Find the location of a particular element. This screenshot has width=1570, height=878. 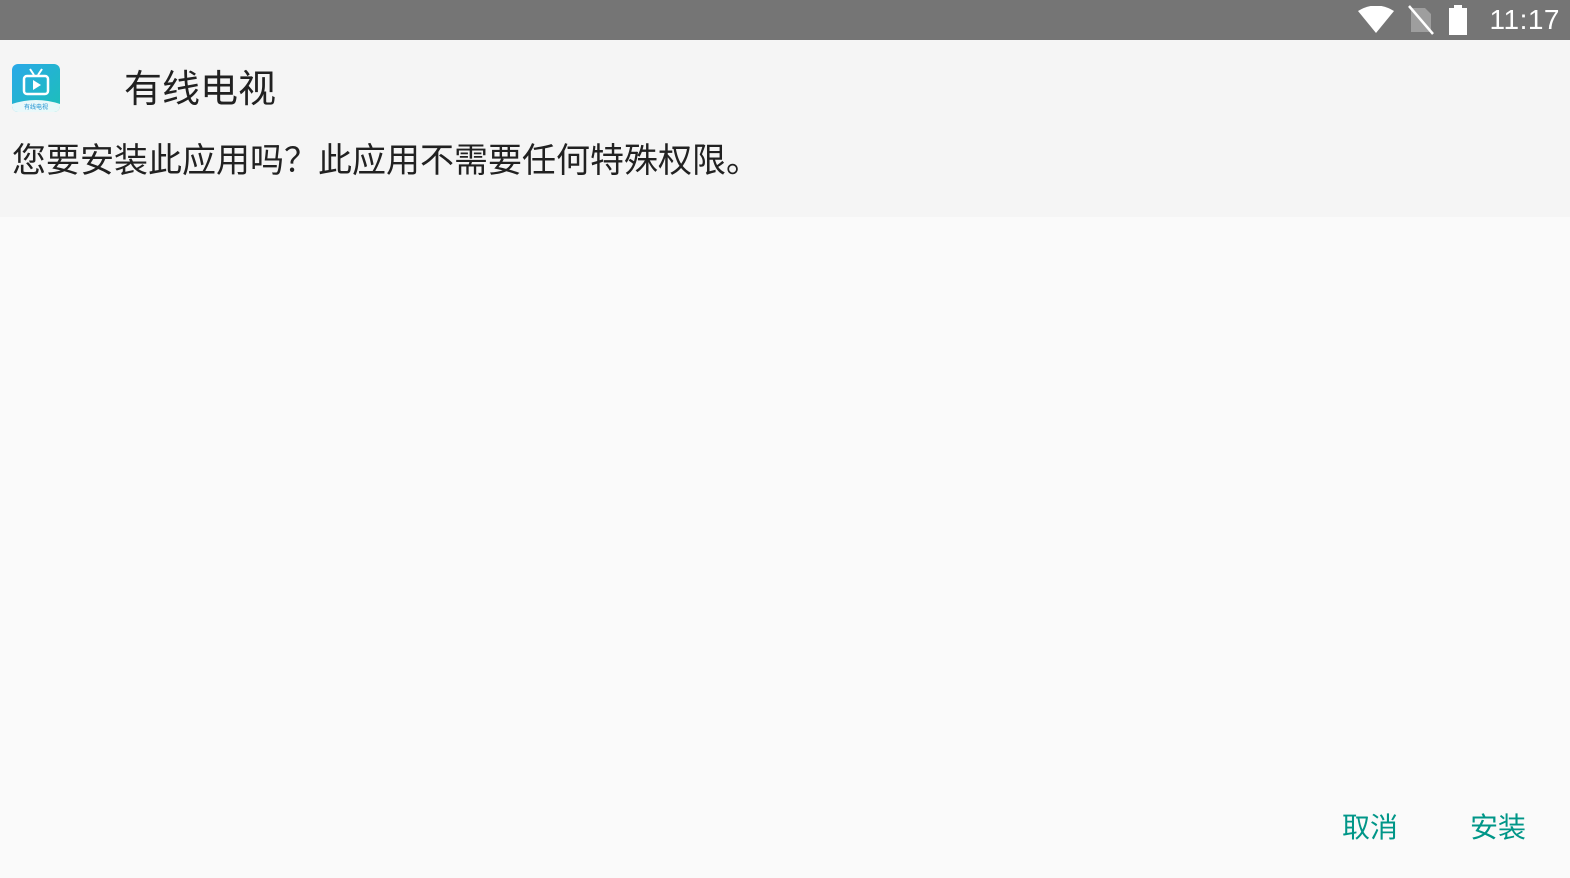

install-button: 安装 is located at coordinates (1498, 828).